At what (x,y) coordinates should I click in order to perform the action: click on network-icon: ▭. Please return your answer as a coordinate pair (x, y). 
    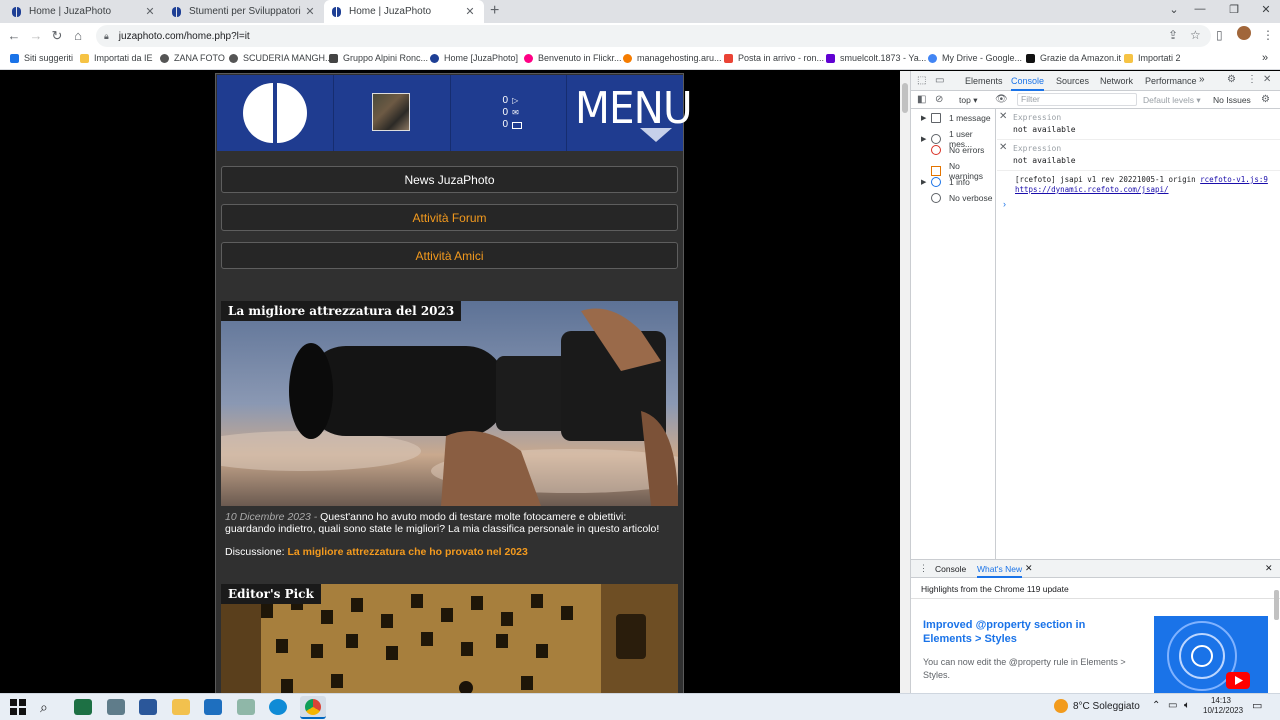
    Looking at the image, I should click on (1172, 705).